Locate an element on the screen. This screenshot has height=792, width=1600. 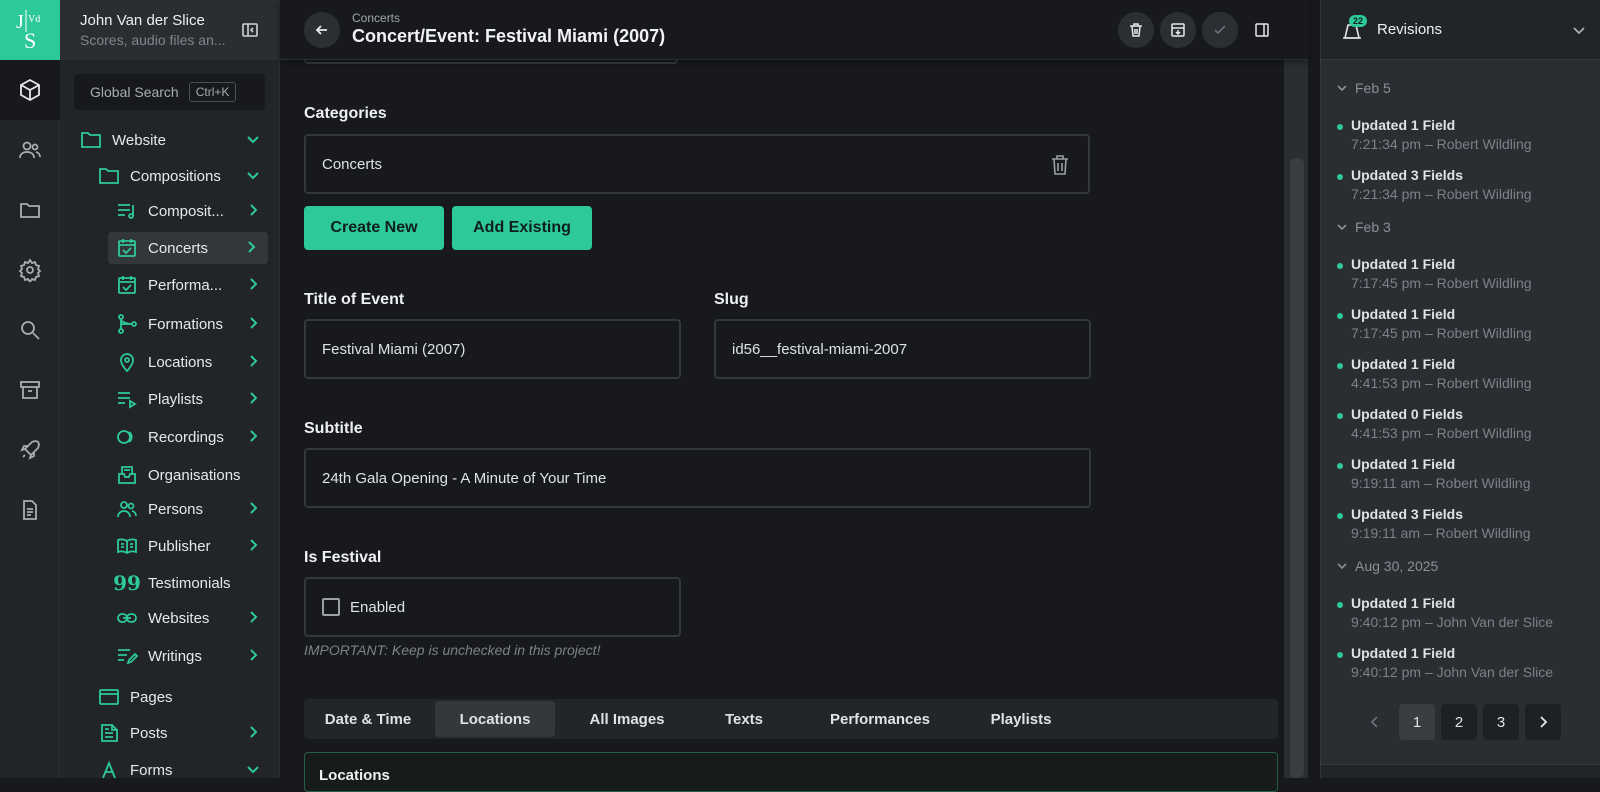
publish-button is located at coordinates (1220, 30).